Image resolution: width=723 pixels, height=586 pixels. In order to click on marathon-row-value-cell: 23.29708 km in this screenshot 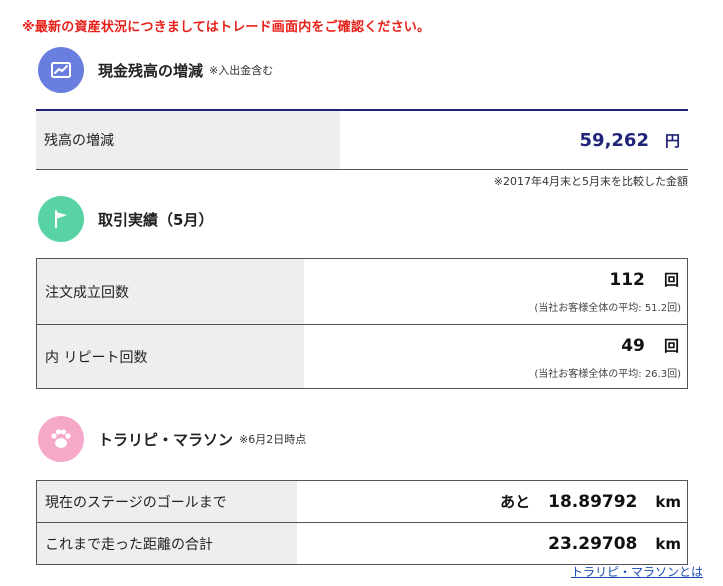, I will do `click(492, 543)`.